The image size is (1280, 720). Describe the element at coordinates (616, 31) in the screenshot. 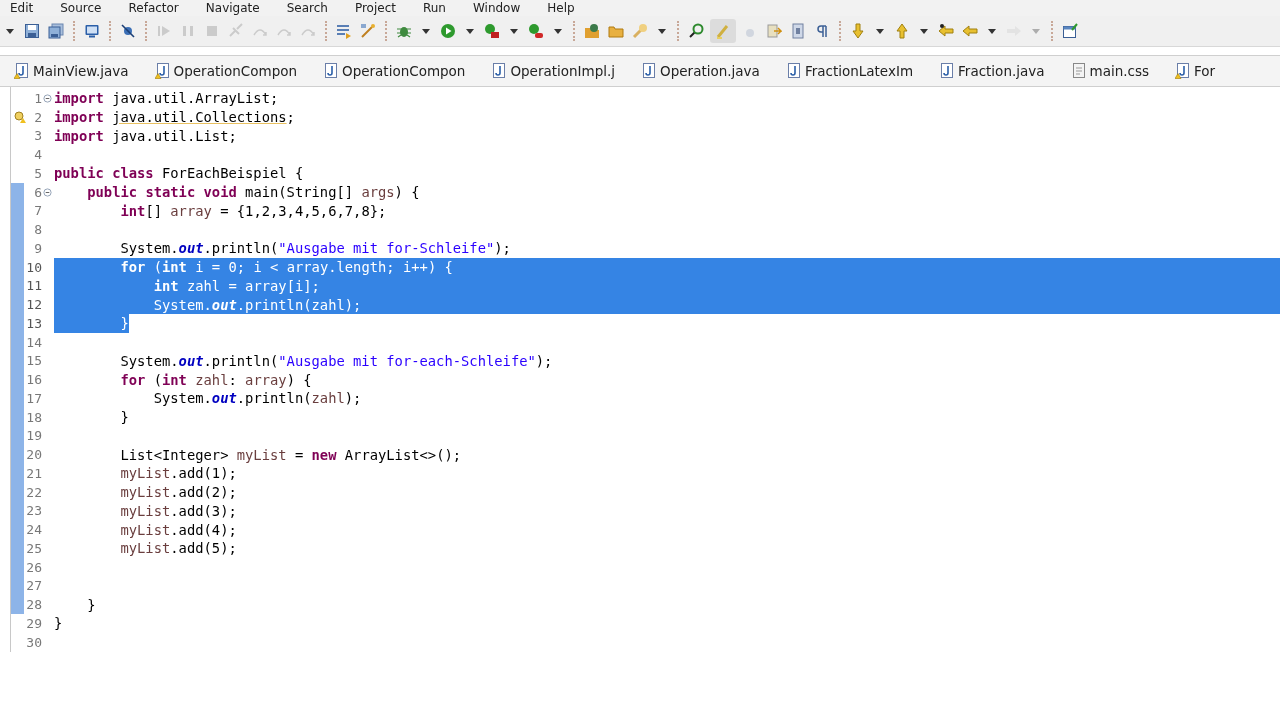

I see `folder-icon` at that location.